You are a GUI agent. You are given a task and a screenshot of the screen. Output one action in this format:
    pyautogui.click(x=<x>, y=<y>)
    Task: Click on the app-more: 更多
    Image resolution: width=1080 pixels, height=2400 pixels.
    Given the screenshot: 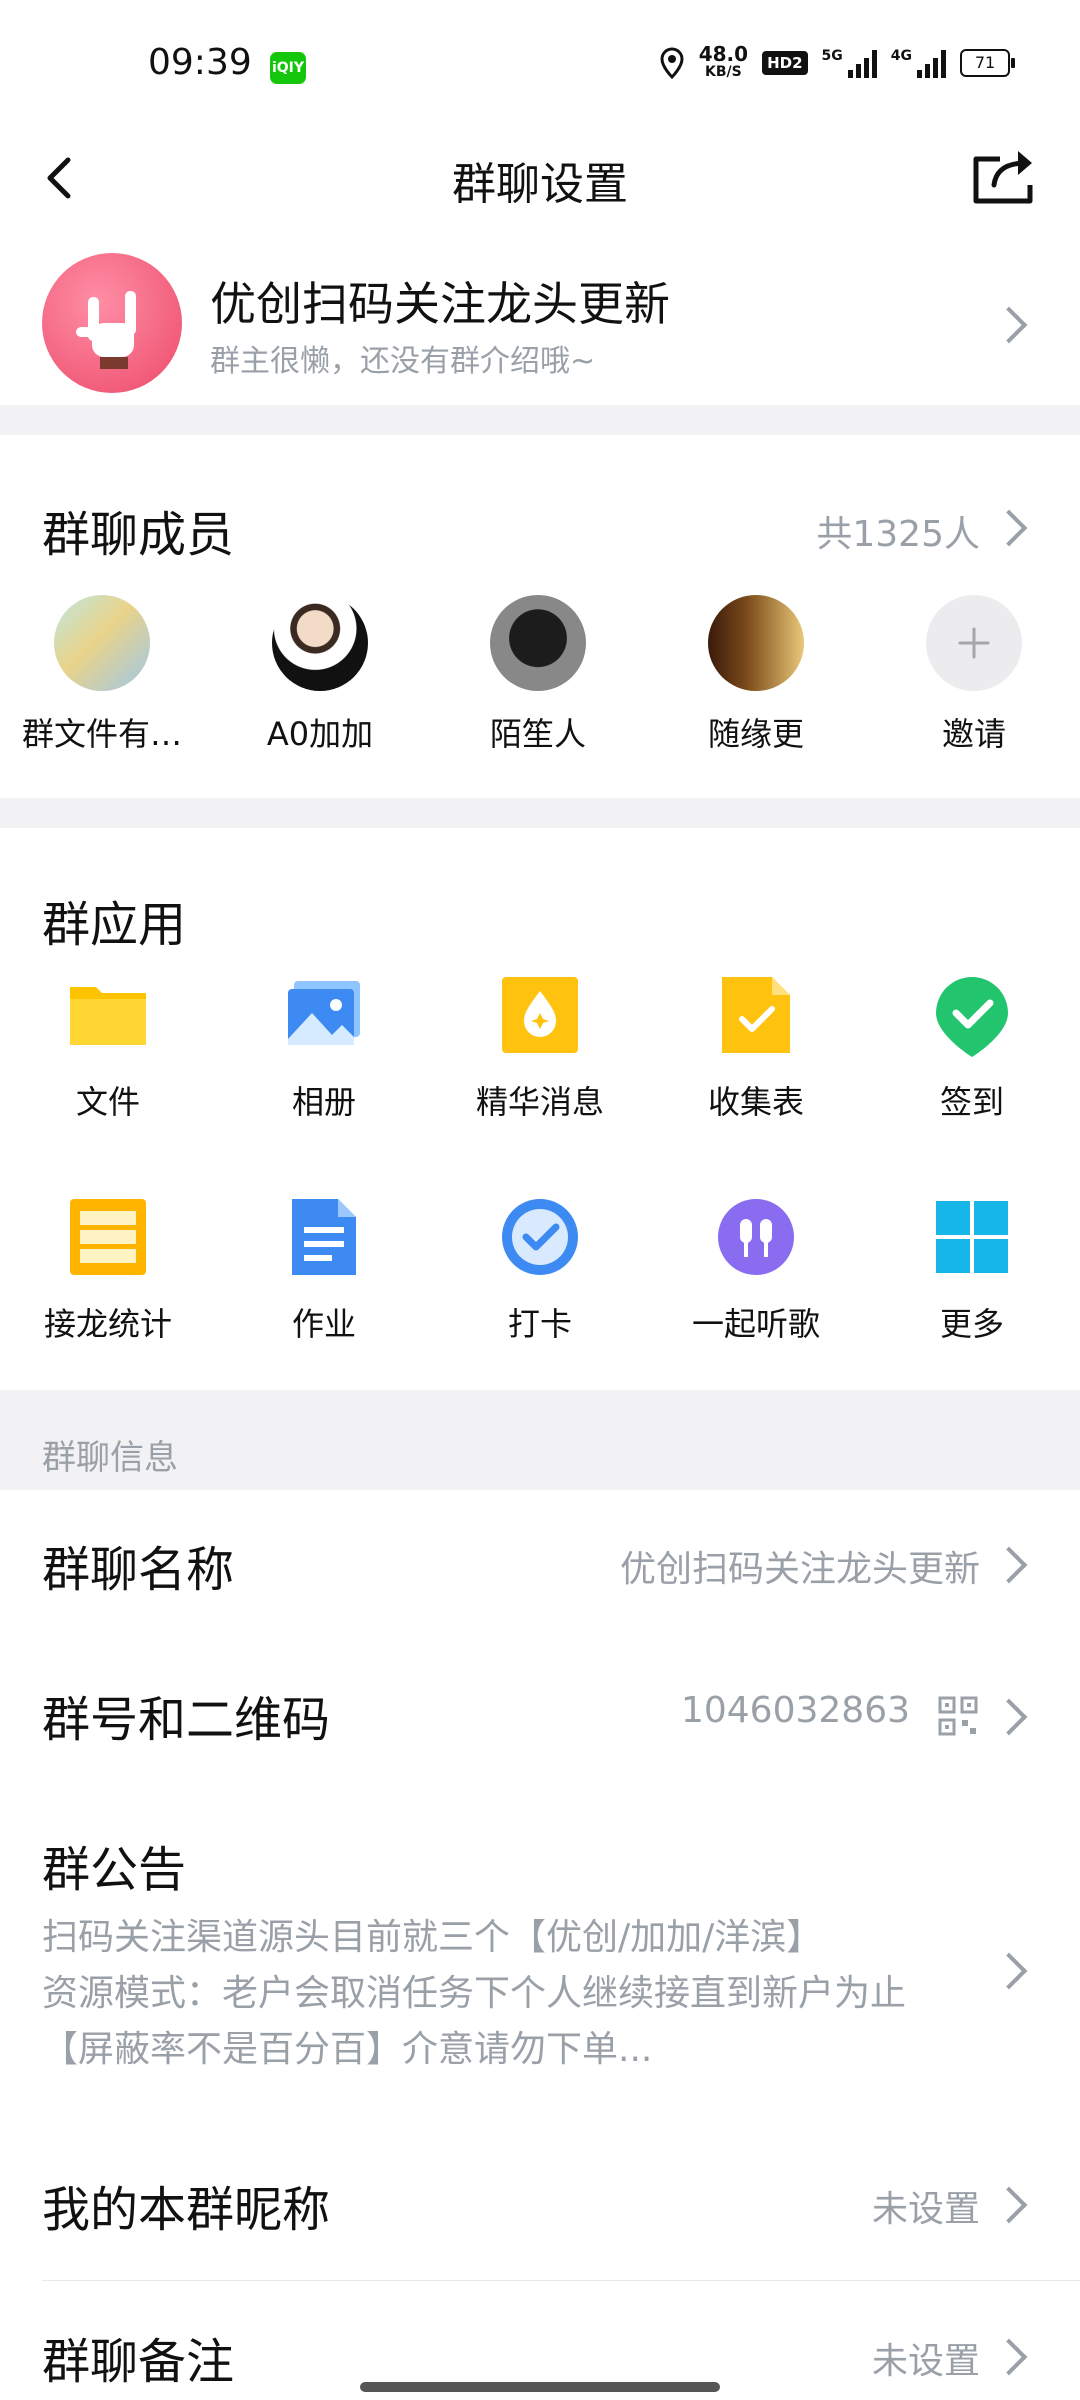 What is the action you would take?
    pyautogui.click(x=972, y=1271)
    